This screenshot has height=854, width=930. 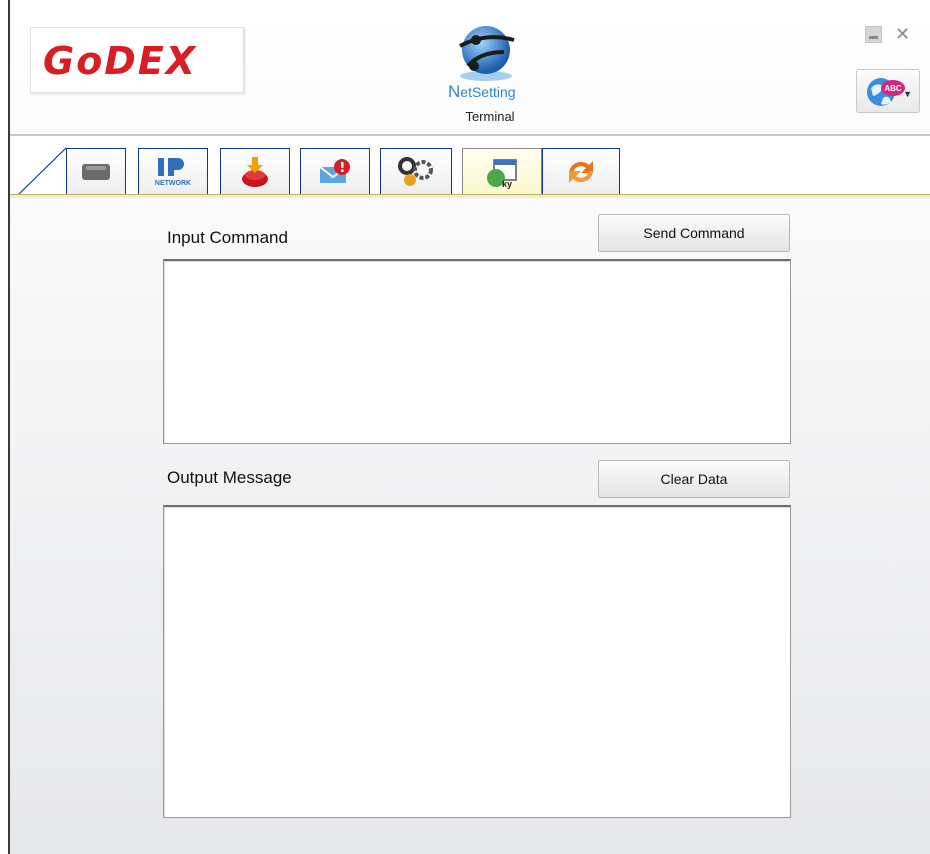 What do you see at coordinates (902, 34) in the screenshot?
I see `close-button: ✕` at bounding box center [902, 34].